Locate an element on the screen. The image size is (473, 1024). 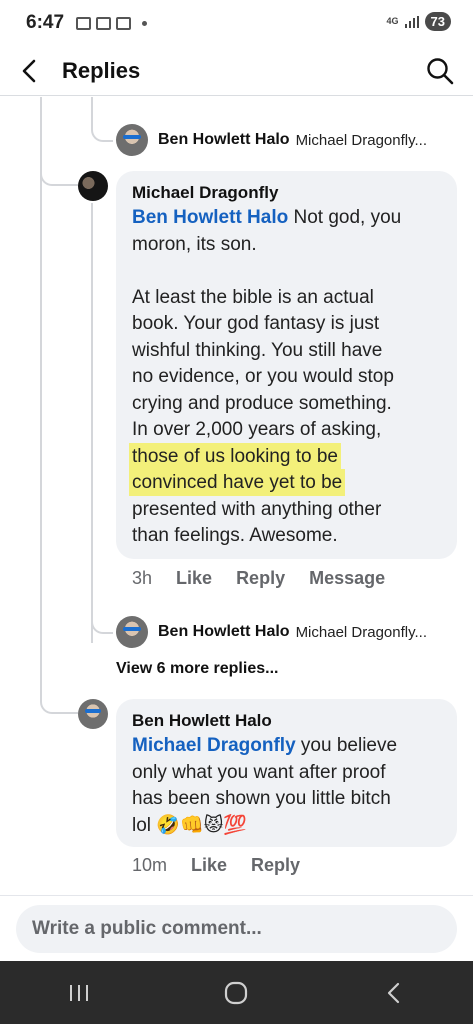
back-arrow-icon is located at coordinates (29, 70).